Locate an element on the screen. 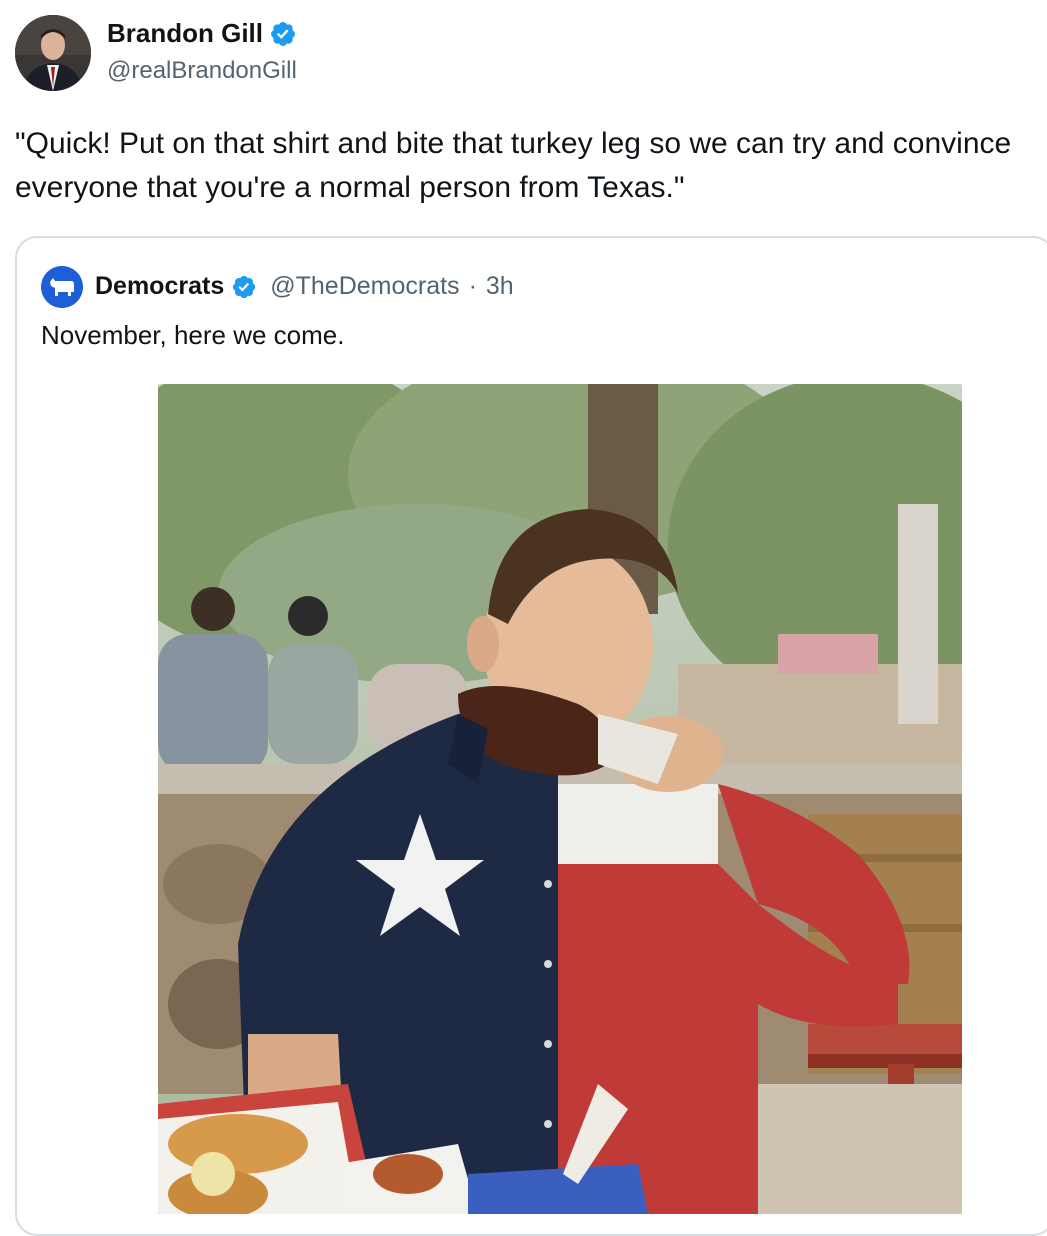 This screenshot has height=1236, width=1047. profile-photo is located at coordinates (53, 53).